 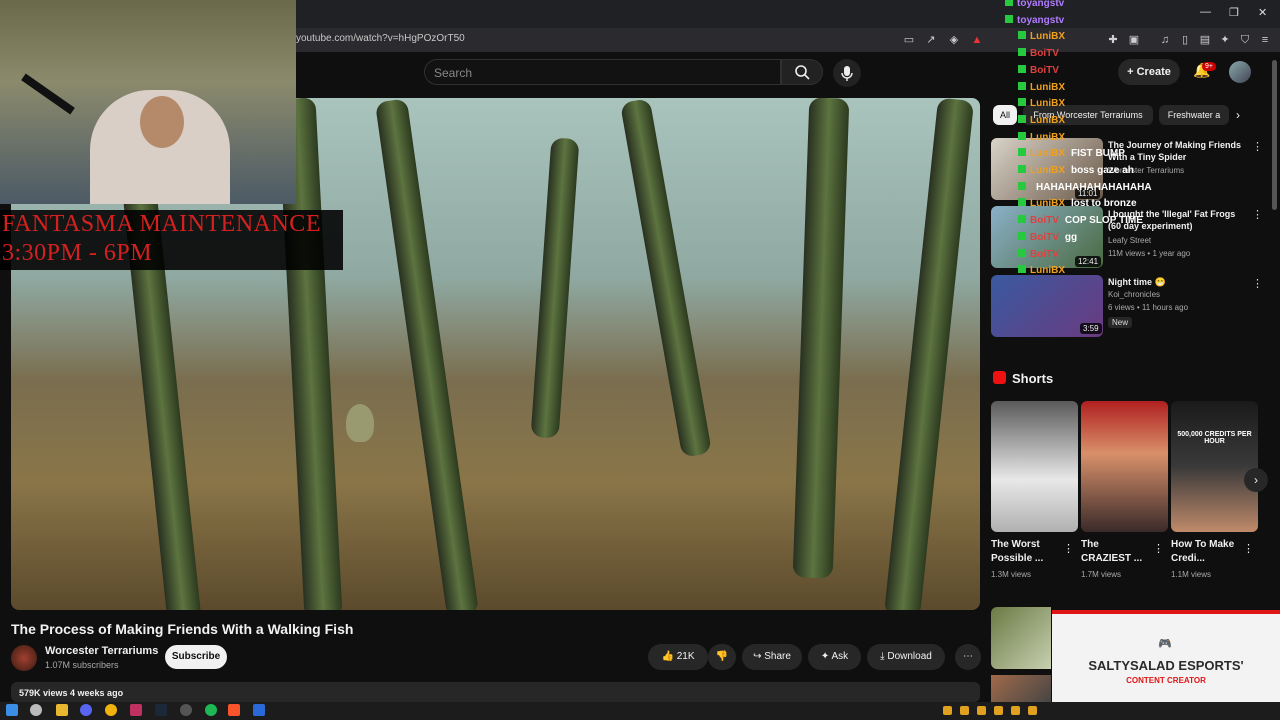 I want to click on steam-icon, so click(x=161, y=710).